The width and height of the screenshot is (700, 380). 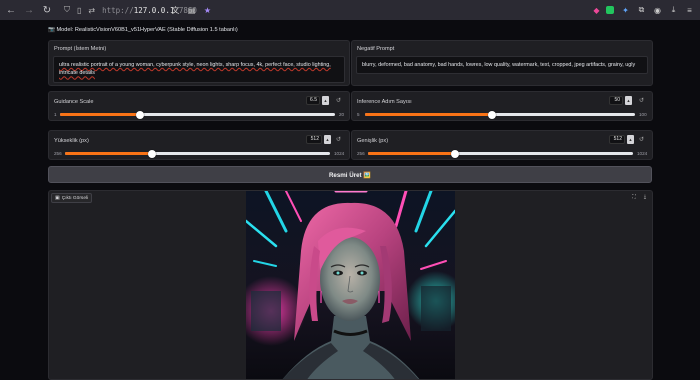 I want to click on width-panel: Genişlik (px) 512 ▲ ↺ 256 1024, so click(x=502, y=145).